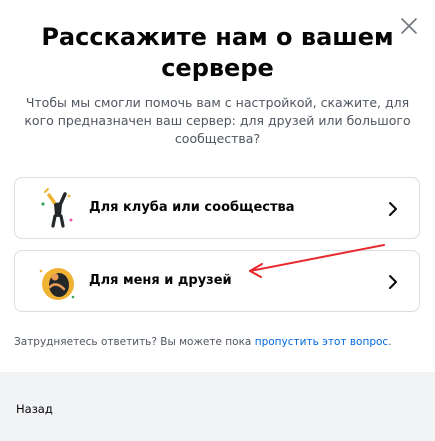 The width and height of the screenshot is (435, 441). What do you see at coordinates (192, 207) in the screenshot?
I see `option-club-community-label: Для клуба или сообщества` at bounding box center [192, 207].